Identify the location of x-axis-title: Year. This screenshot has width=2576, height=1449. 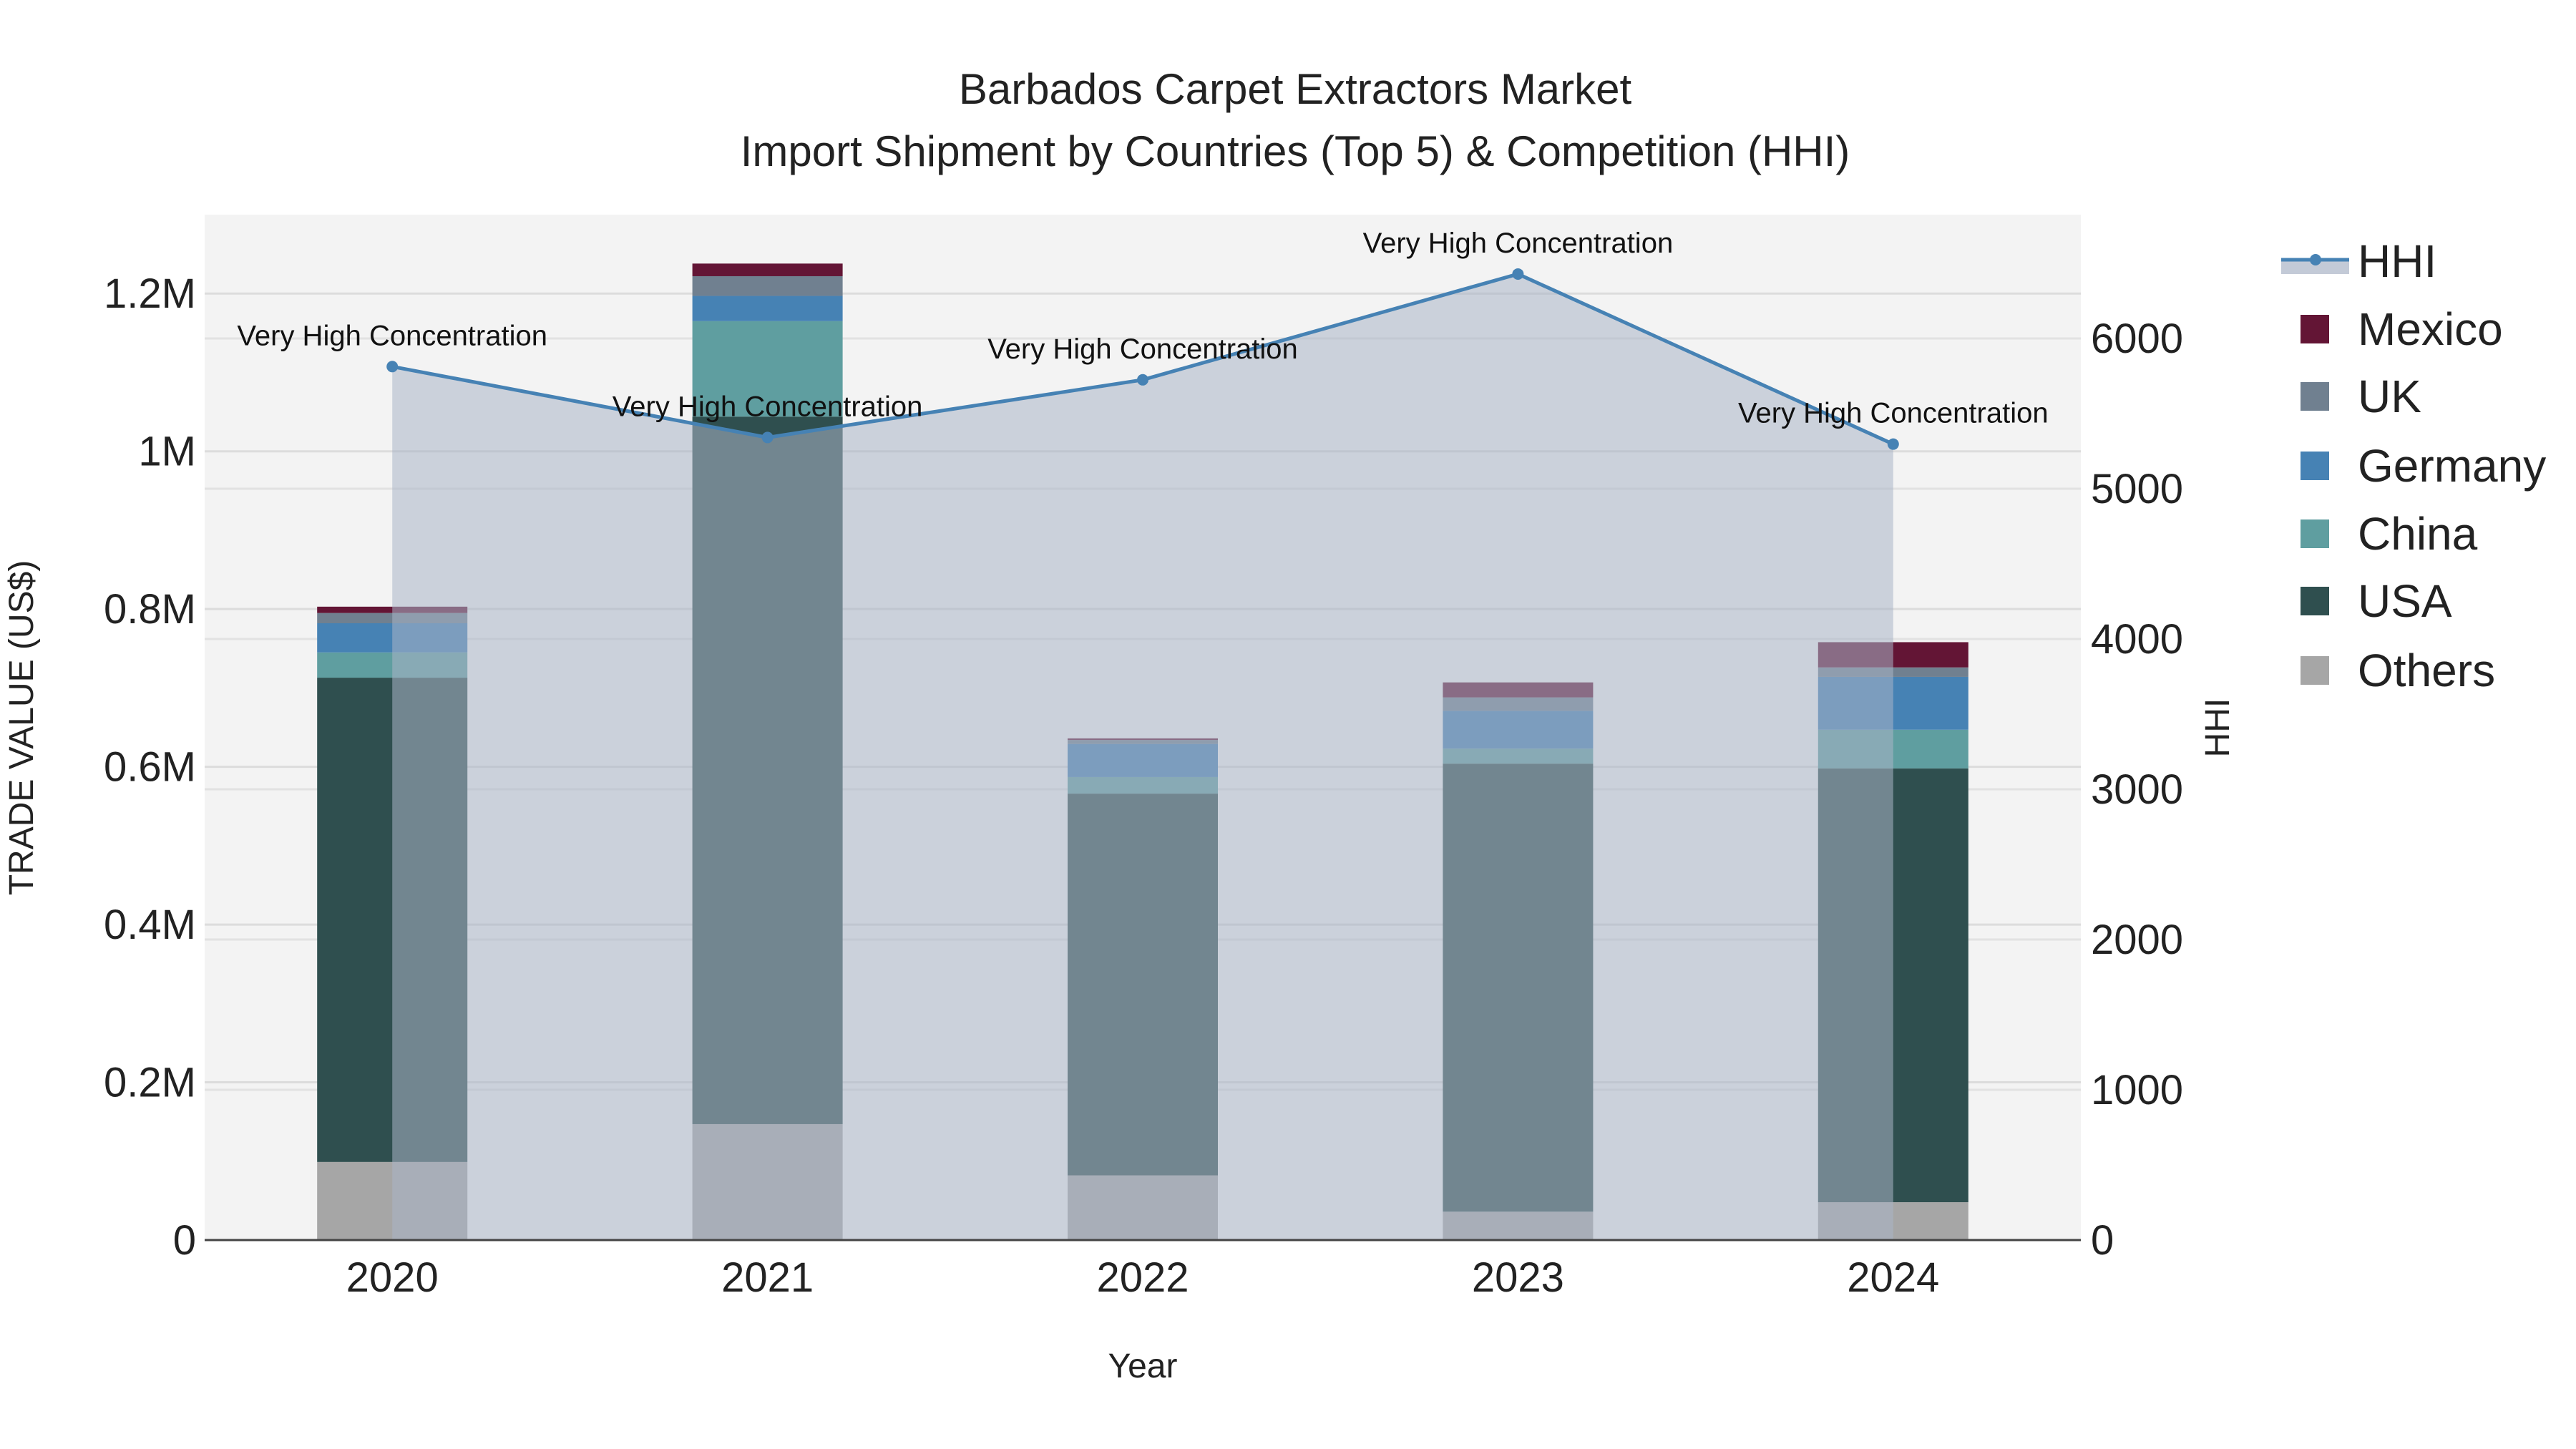
(1143, 1366).